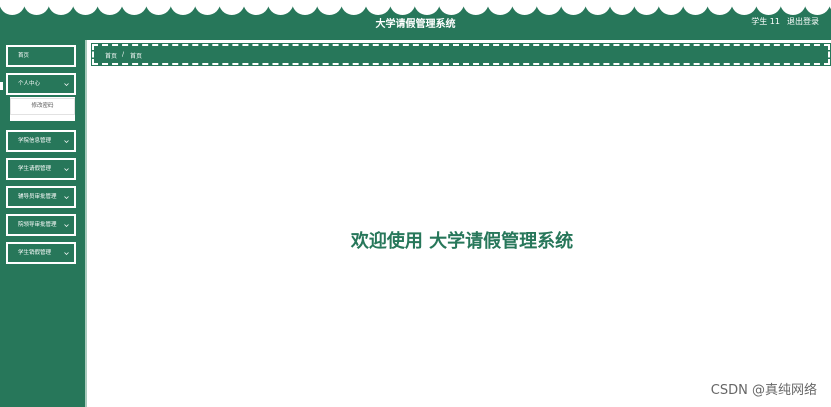  I want to click on current-user: 学生 11, so click(765, 21).